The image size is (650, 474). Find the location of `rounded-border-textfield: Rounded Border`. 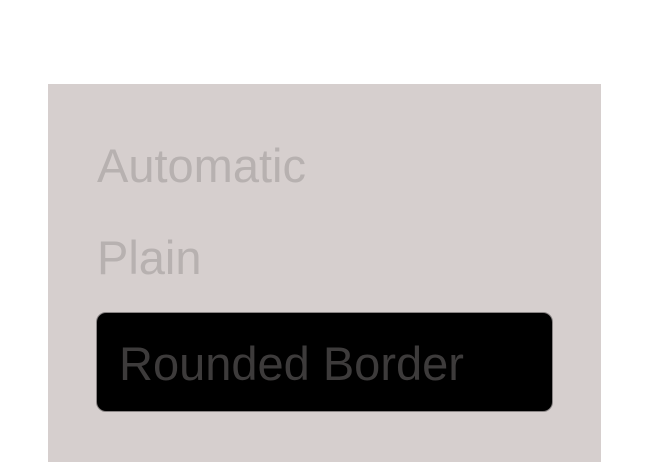

rounded-border-textfield: Rounded Border is located at coordinates (324, 362).